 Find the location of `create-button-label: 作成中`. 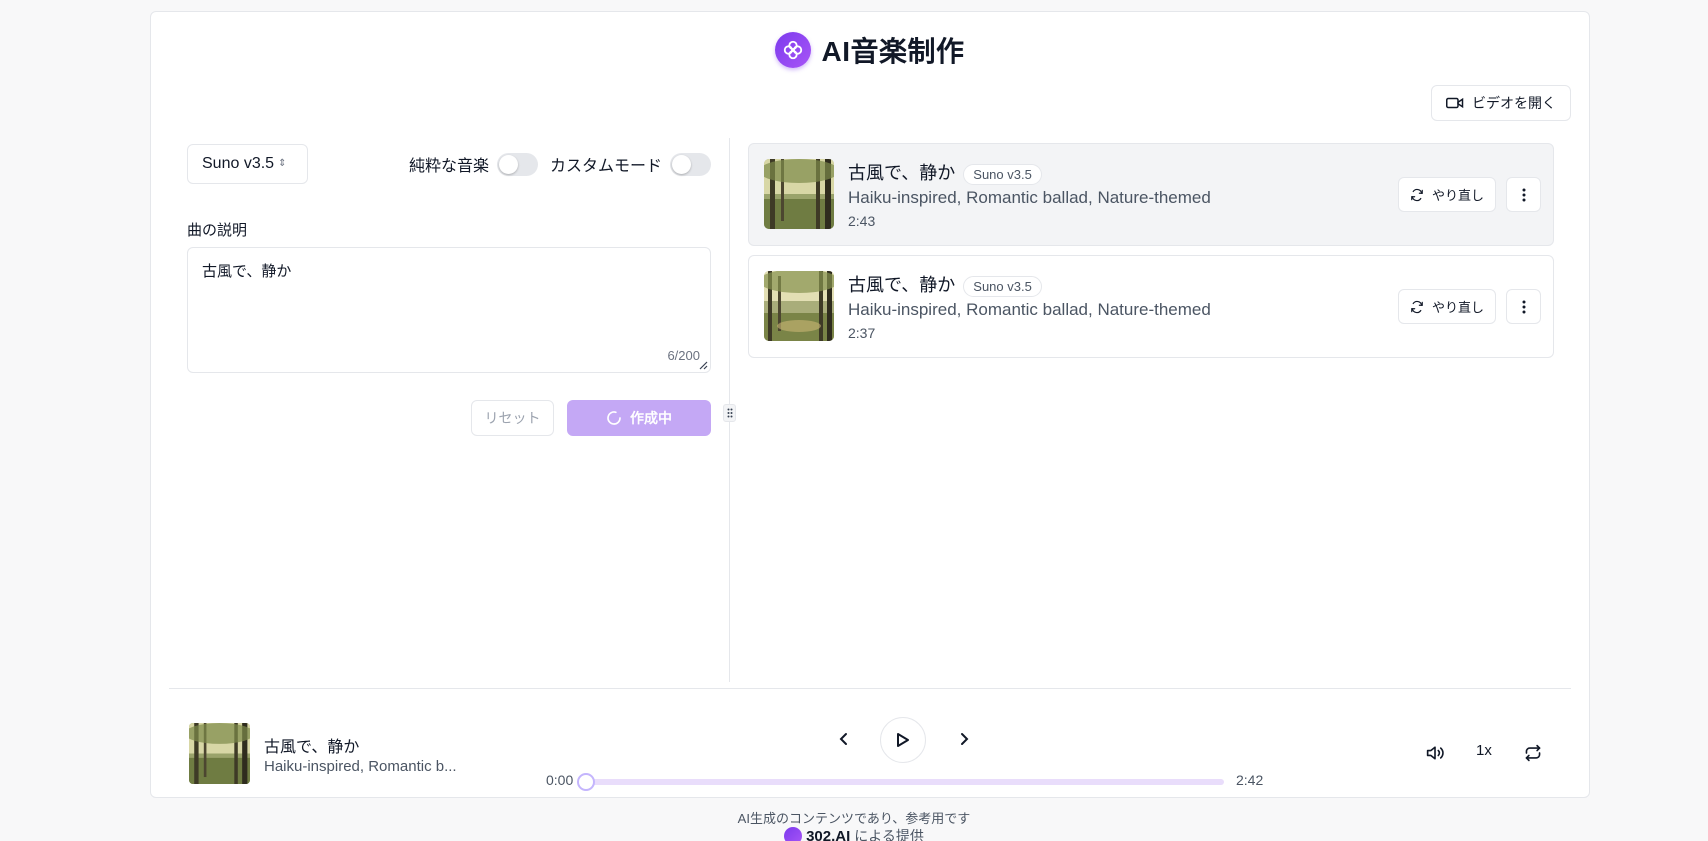

create-button-label: 作成中 is located at coordinates (651, 418).